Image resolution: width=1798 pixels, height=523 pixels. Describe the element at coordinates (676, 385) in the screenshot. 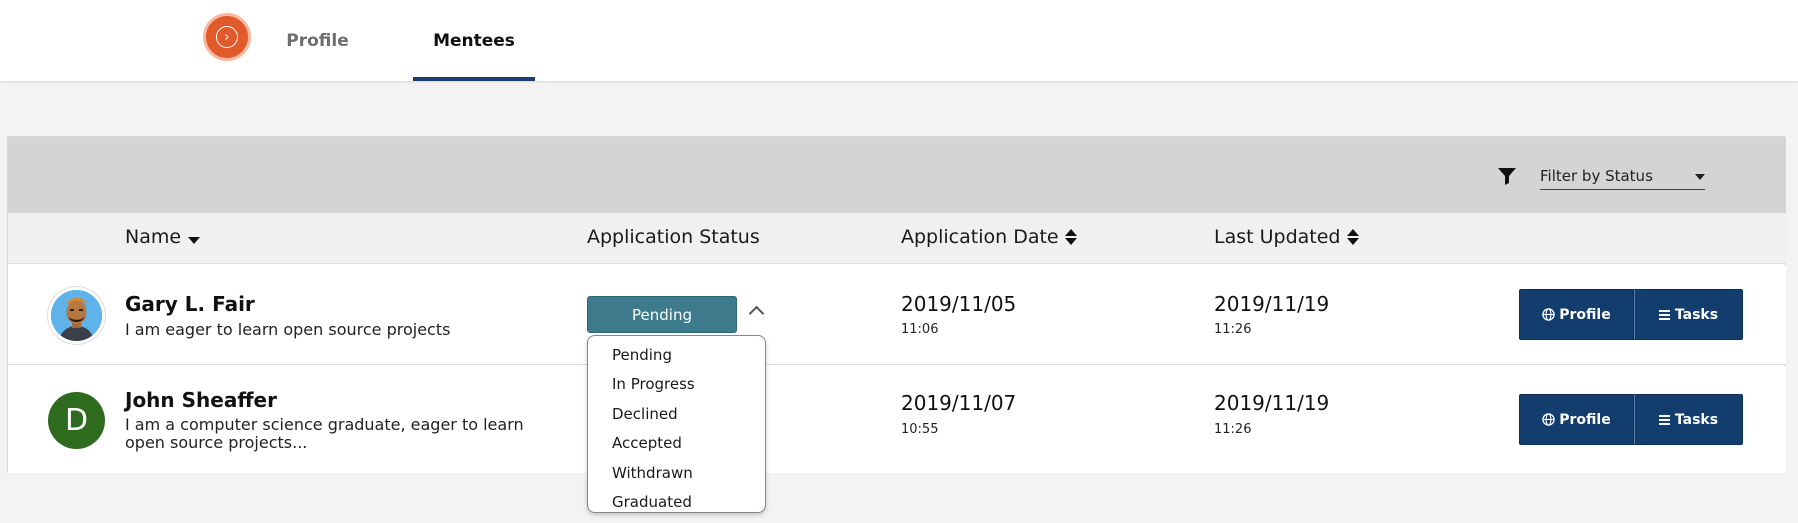

I see `status-option-in-progress: In Progress` at that location.